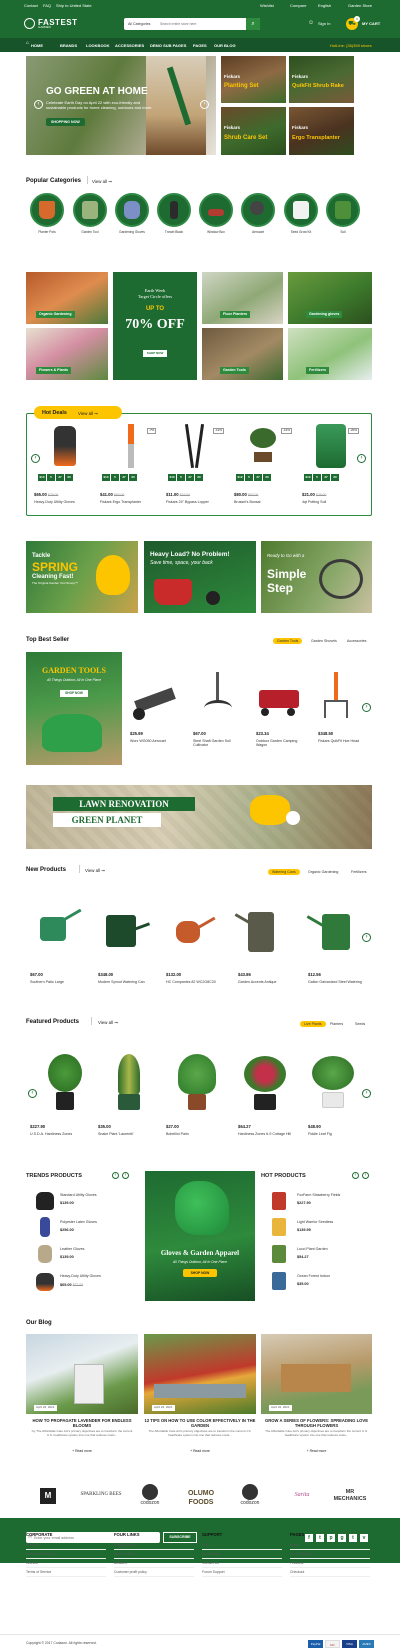 The image size is (400, 1652). I want to click on brand-logo: MR MECHANICS, so click(350, 1496).